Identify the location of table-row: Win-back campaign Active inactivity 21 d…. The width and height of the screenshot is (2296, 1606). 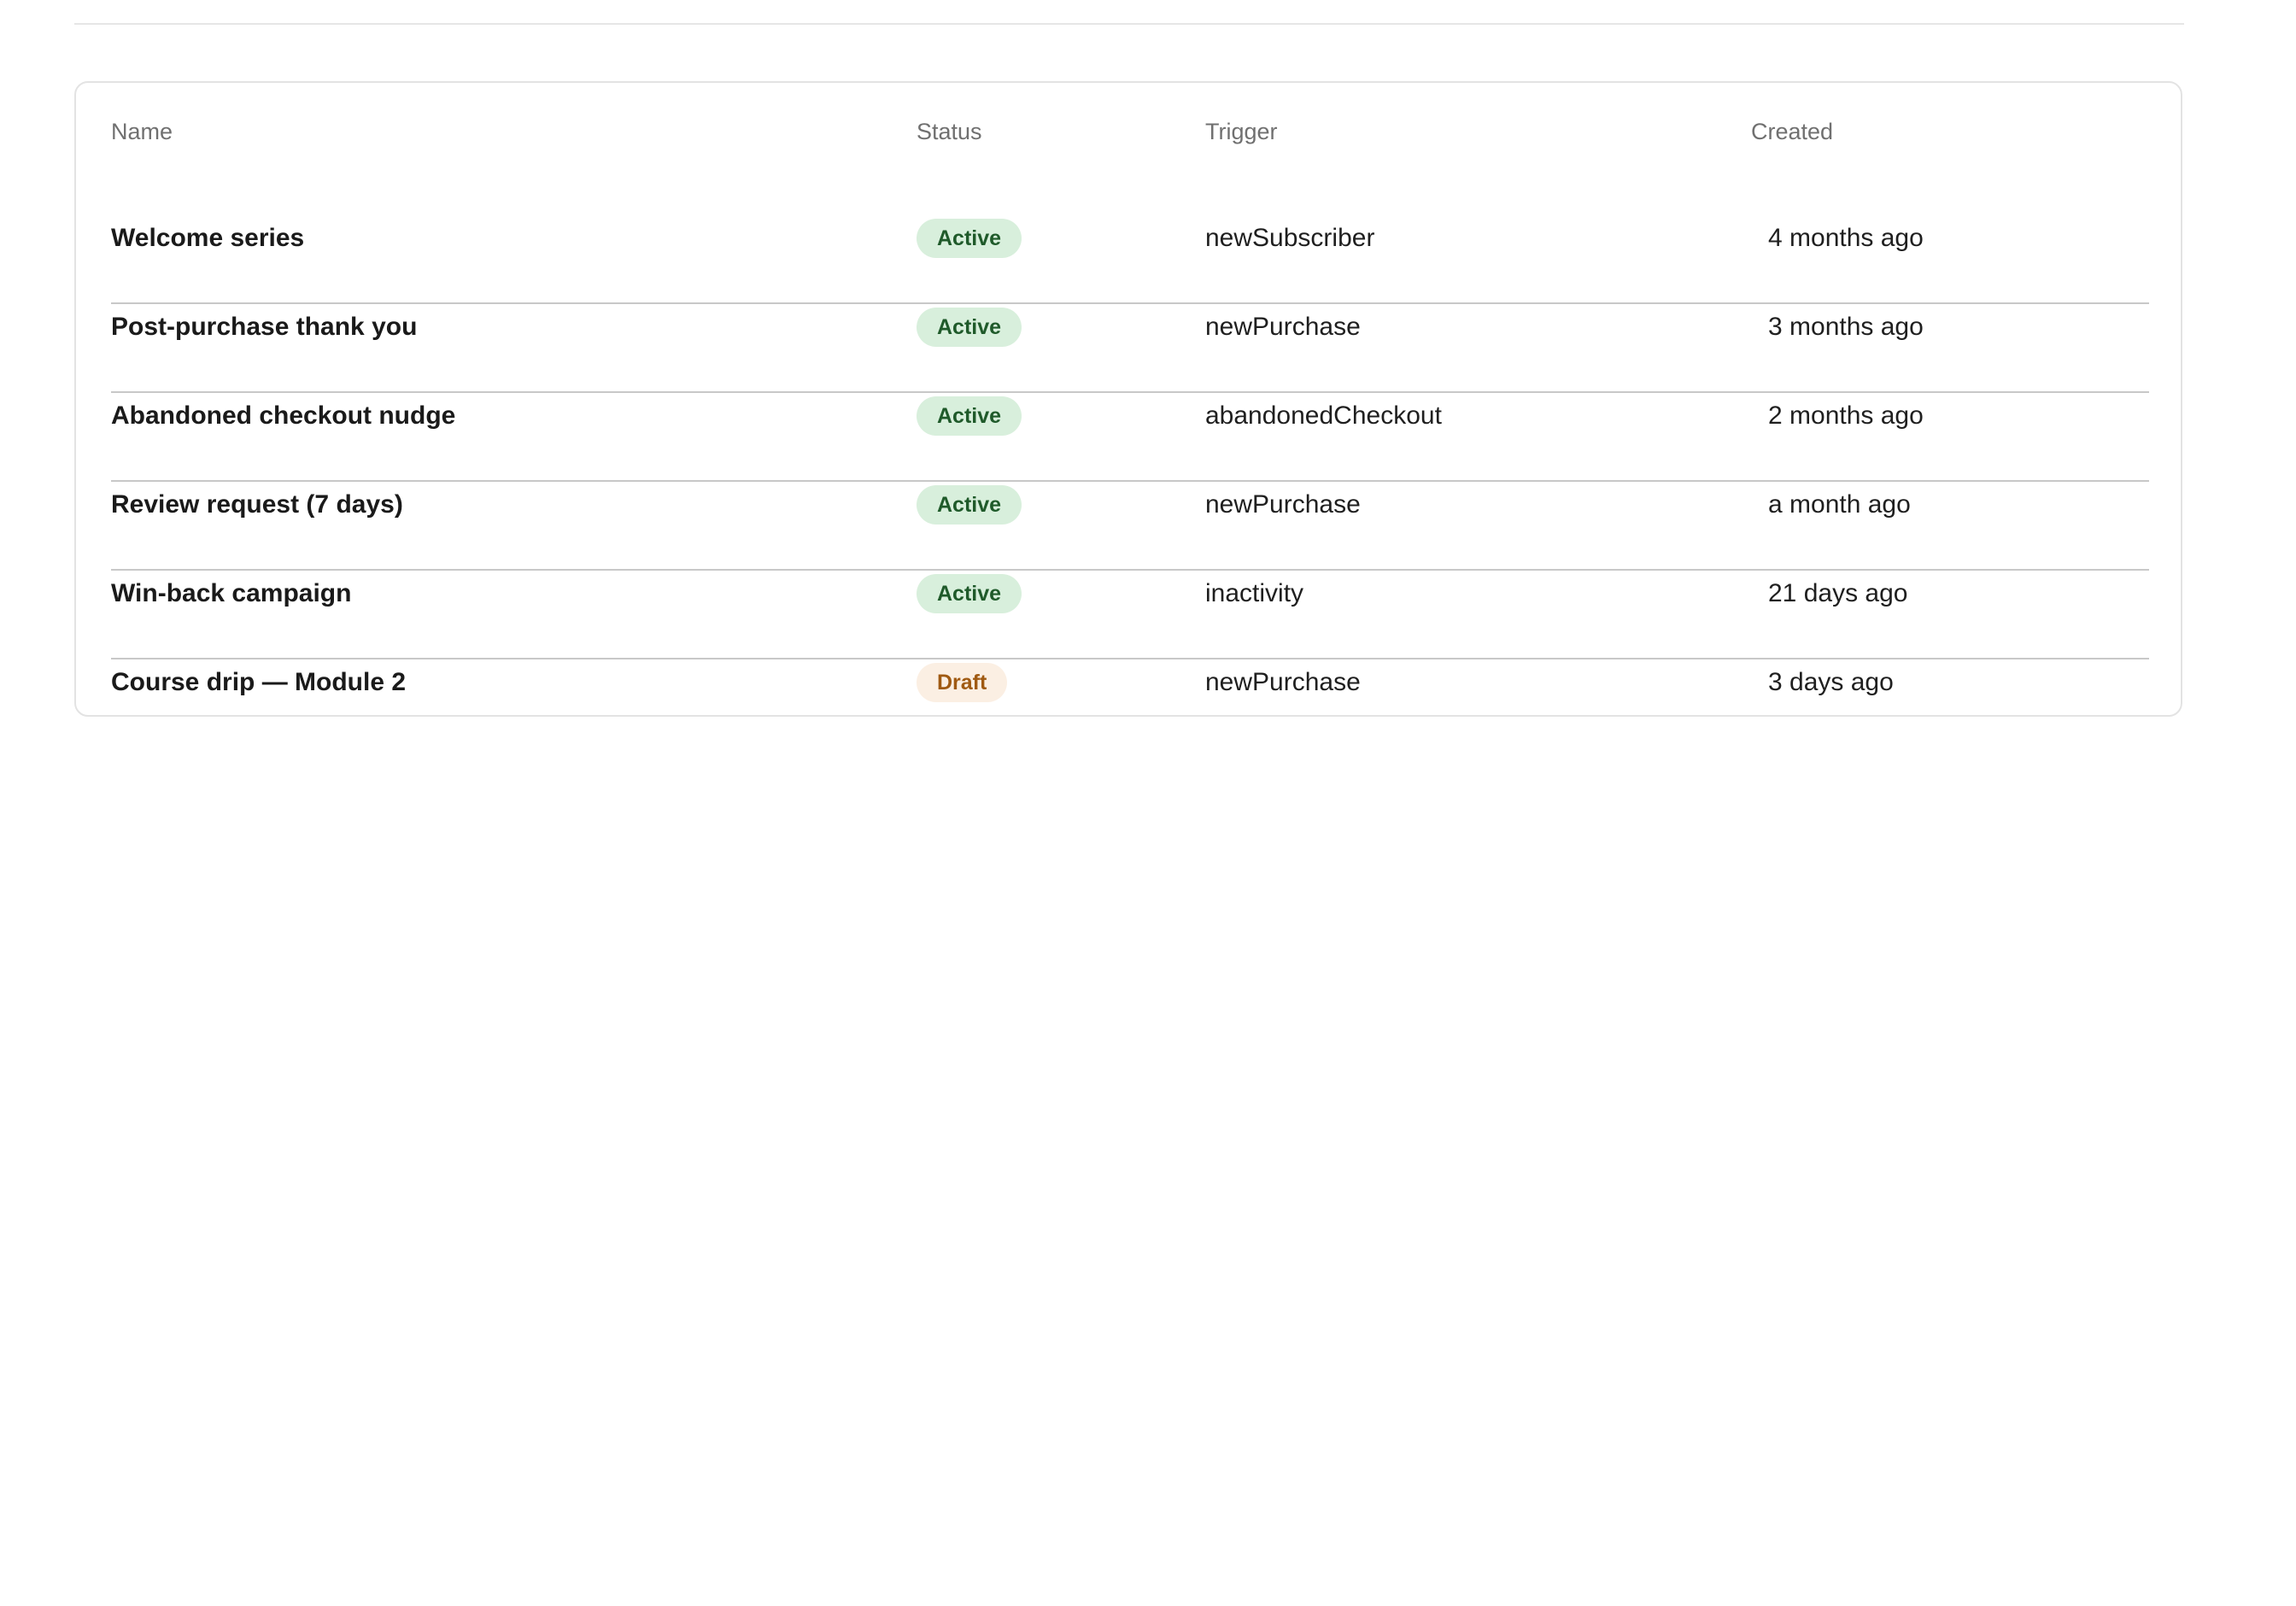
(1130, 615).